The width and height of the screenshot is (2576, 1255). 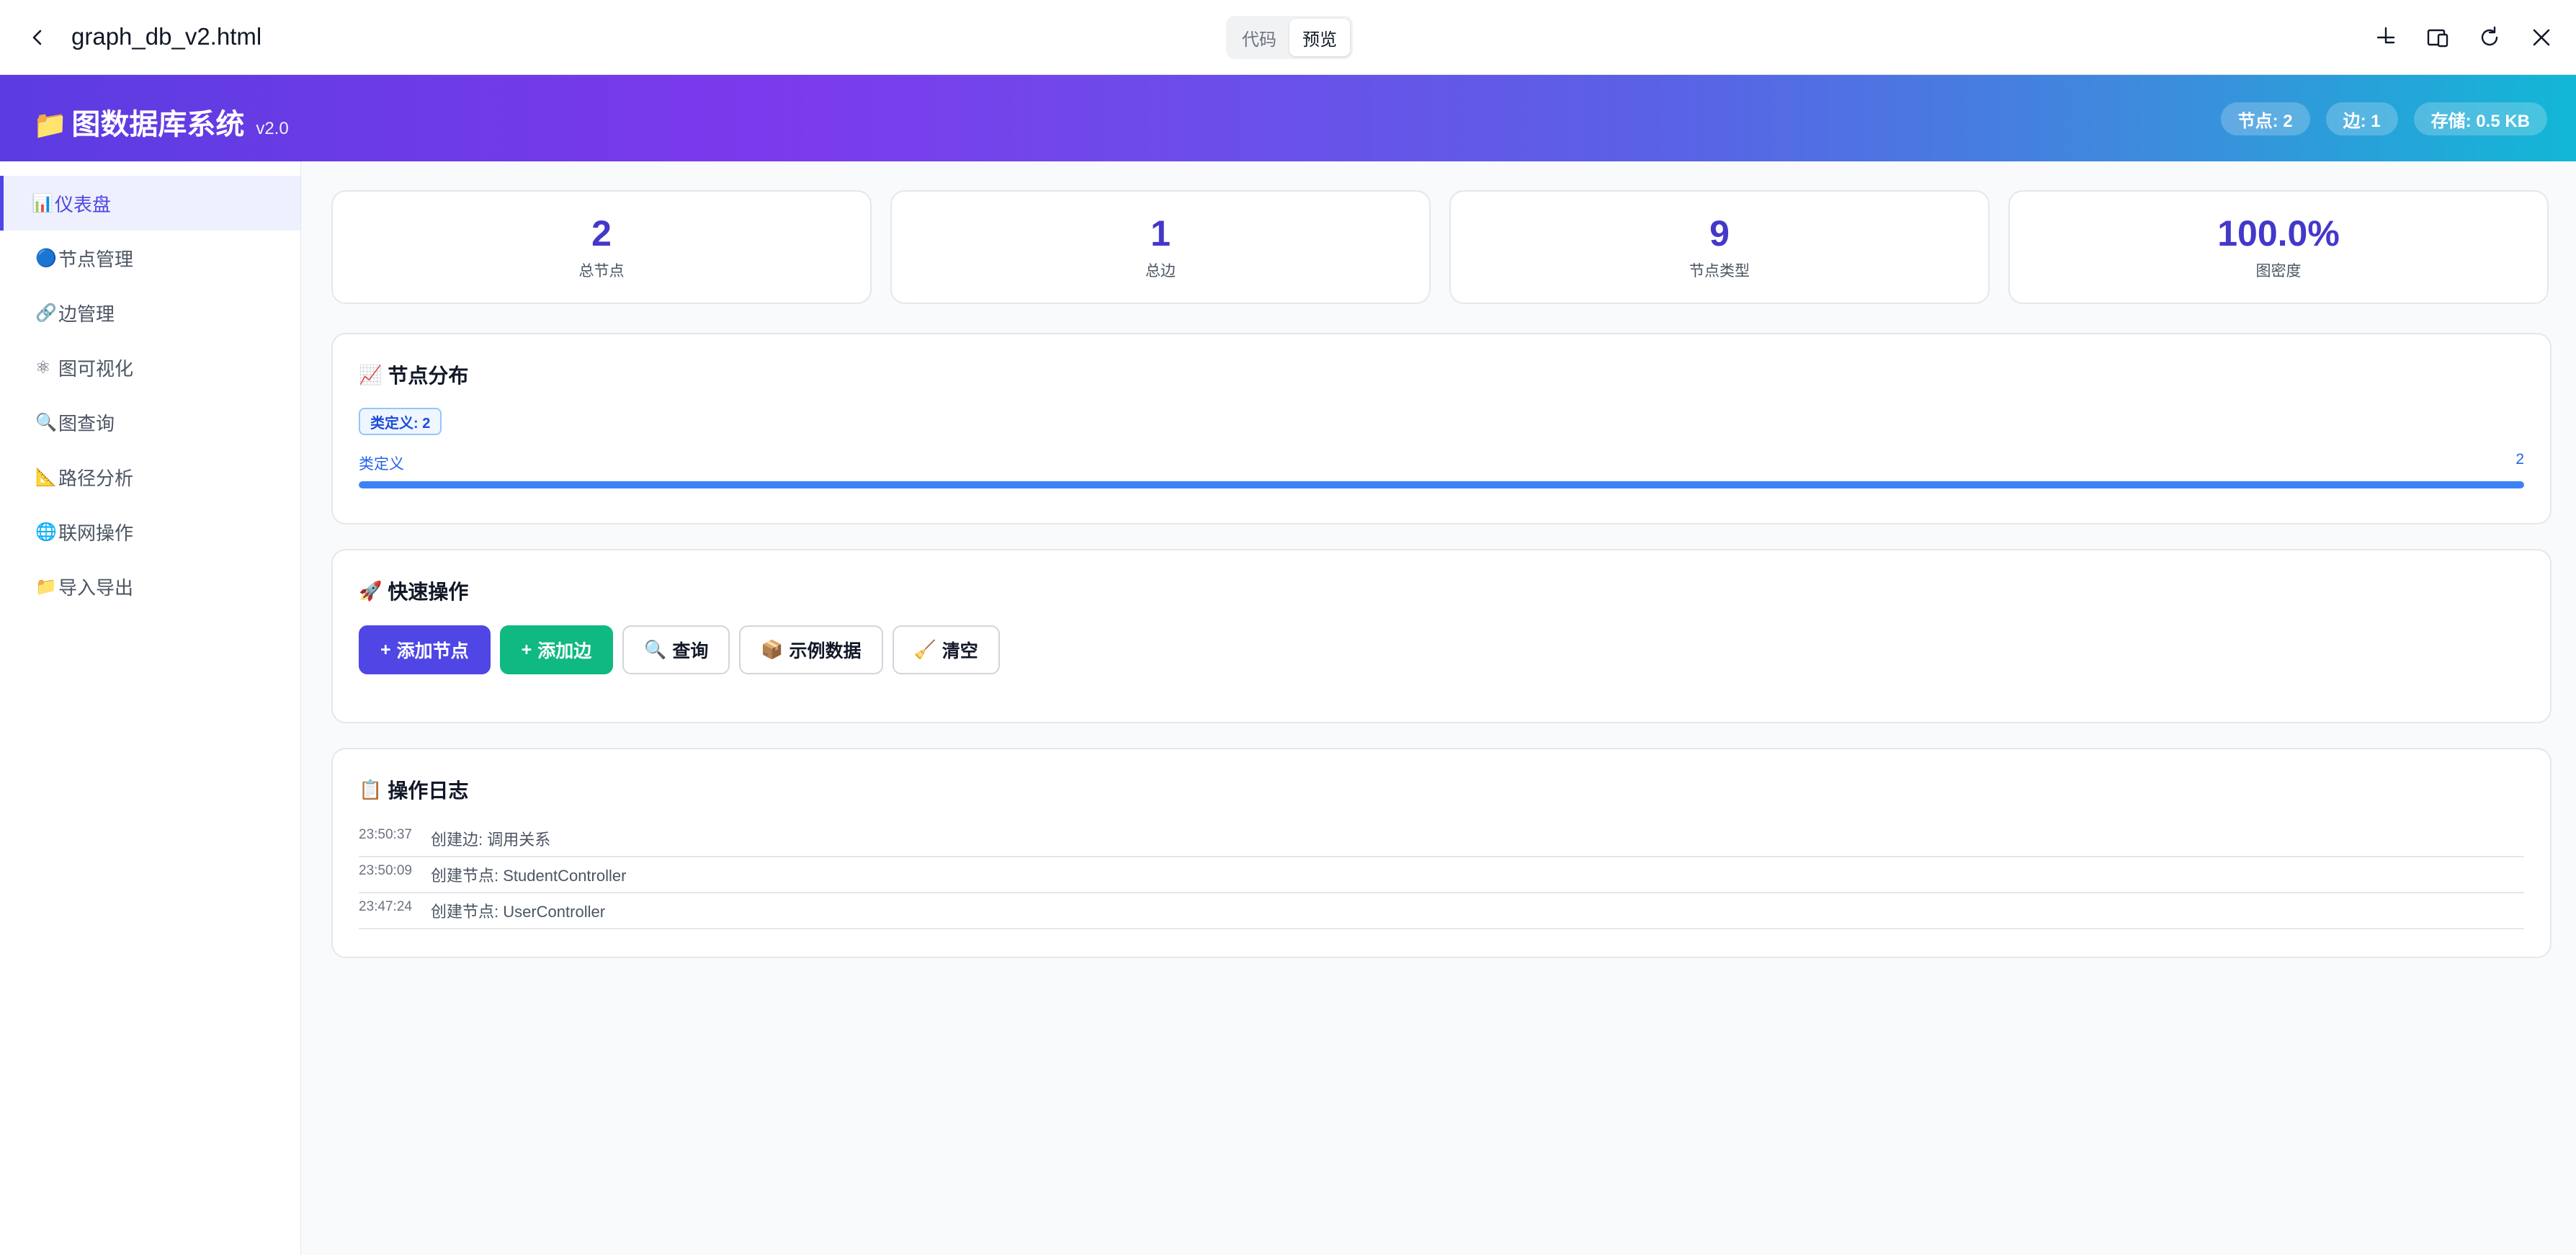 What do you see at coordinates (826, 651) in the screenshot?
I see `button-label: 示例数据` at bounding box center [826, 651].